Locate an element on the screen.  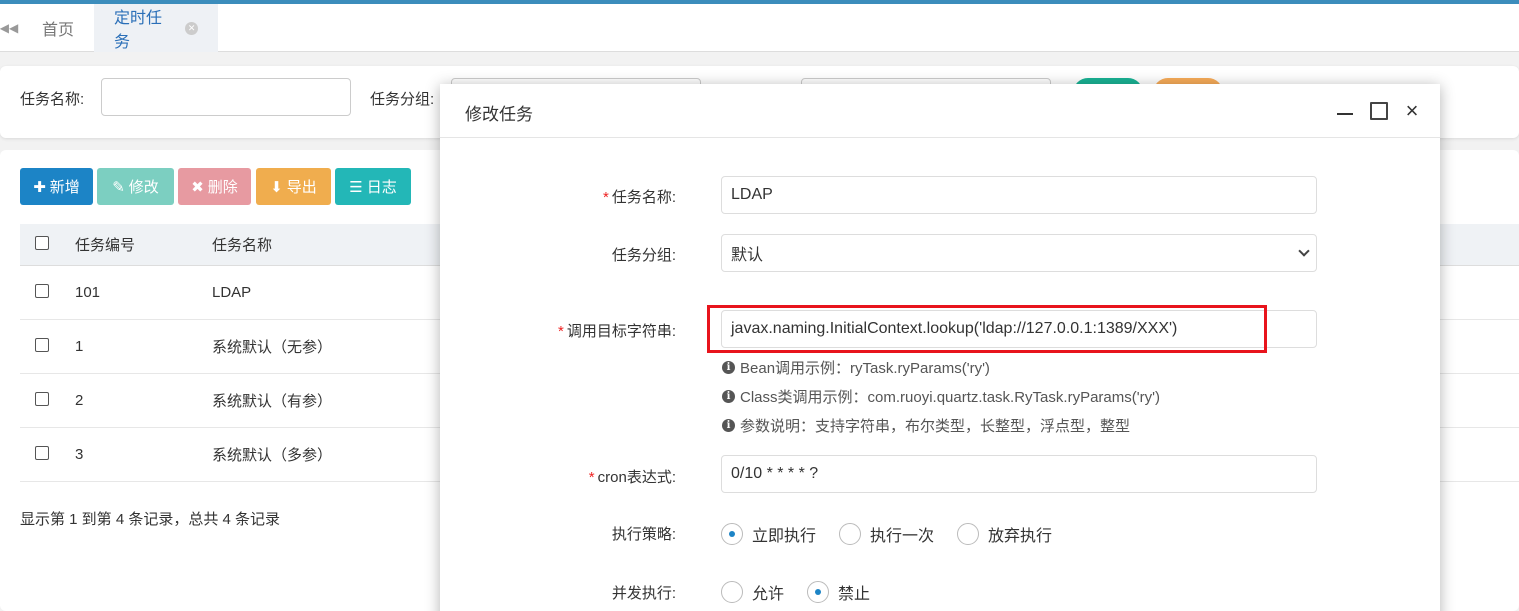
export-button-label: 导出 is located at coordinates (301, 187).